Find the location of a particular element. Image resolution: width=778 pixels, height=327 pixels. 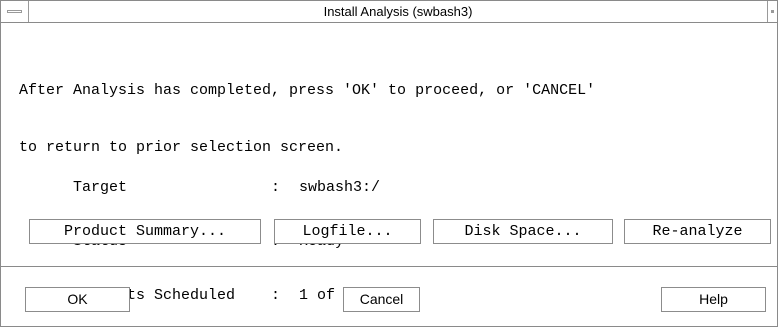

window-menu-button is located at coordinates (15, 11).